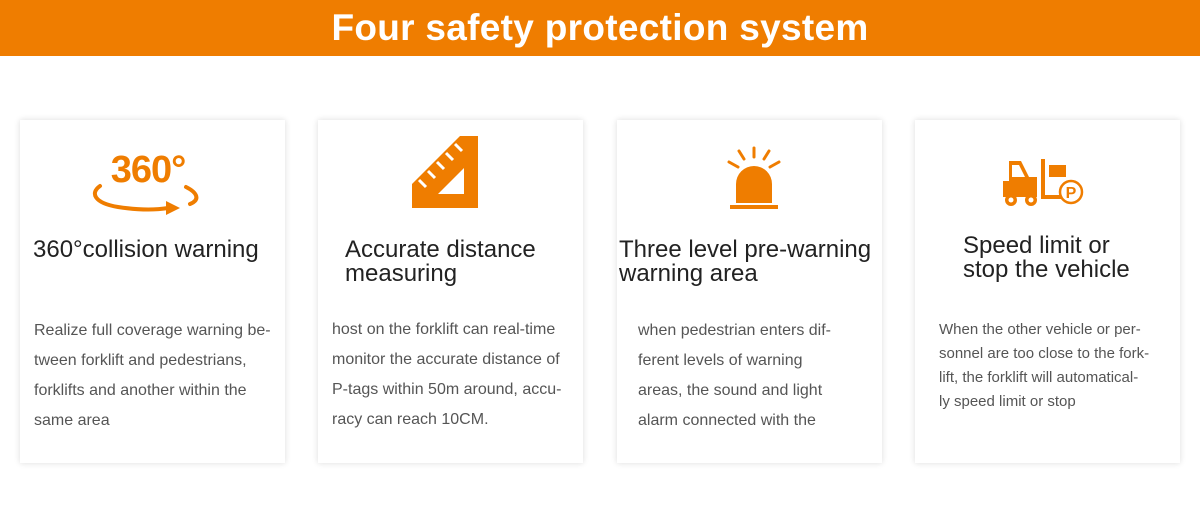 The height and width of the screenshot is (521, 1200). Describe the element at coordinates (148, 170) in the screenshot. I see `360-icon-text: 360°` at that location.